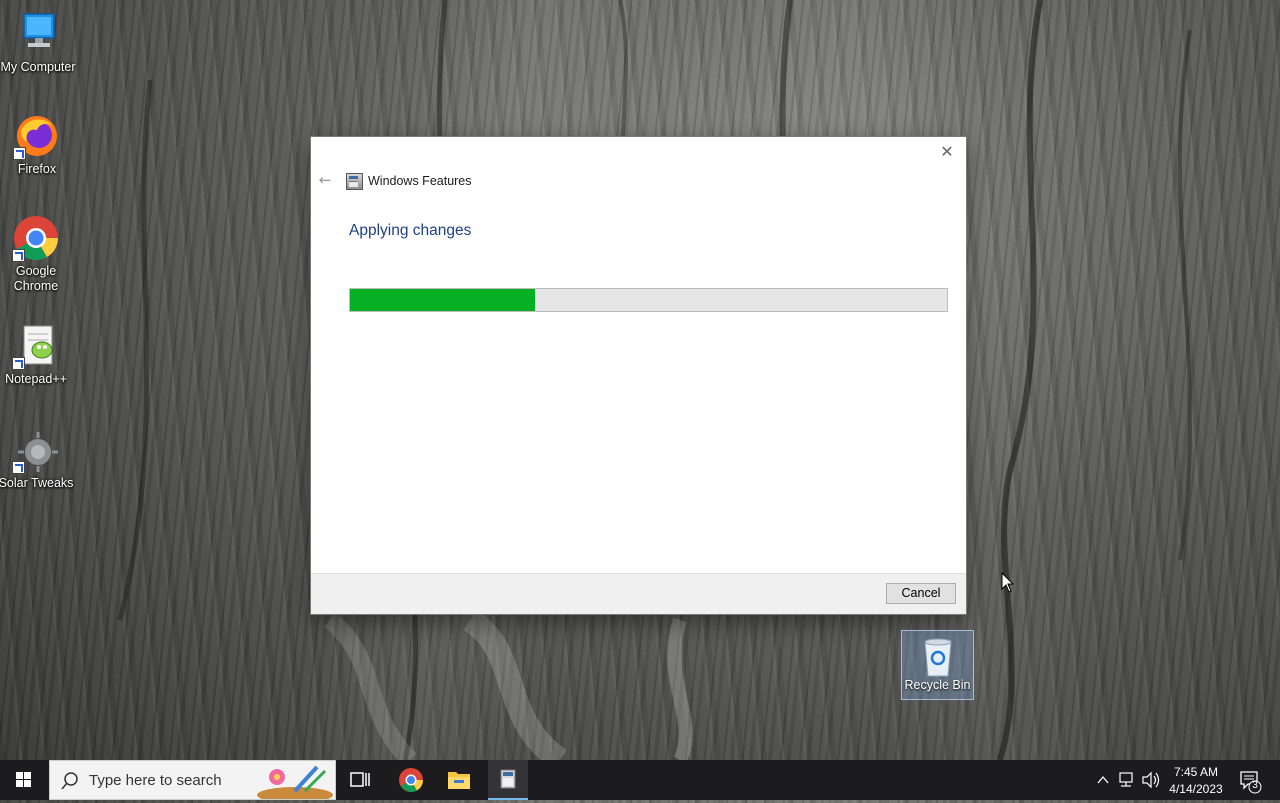 This screenshot has height=803, width=1280. Describe the element at coordinates (38, 34) in the screenshot. I see `monitor-icon` at that location.